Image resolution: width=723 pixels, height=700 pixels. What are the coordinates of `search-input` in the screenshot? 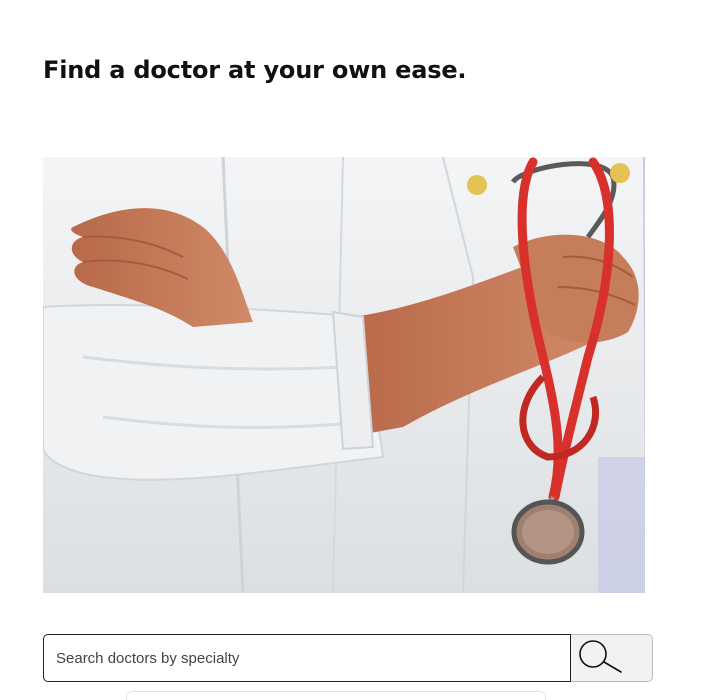 It's located at (307, 658).